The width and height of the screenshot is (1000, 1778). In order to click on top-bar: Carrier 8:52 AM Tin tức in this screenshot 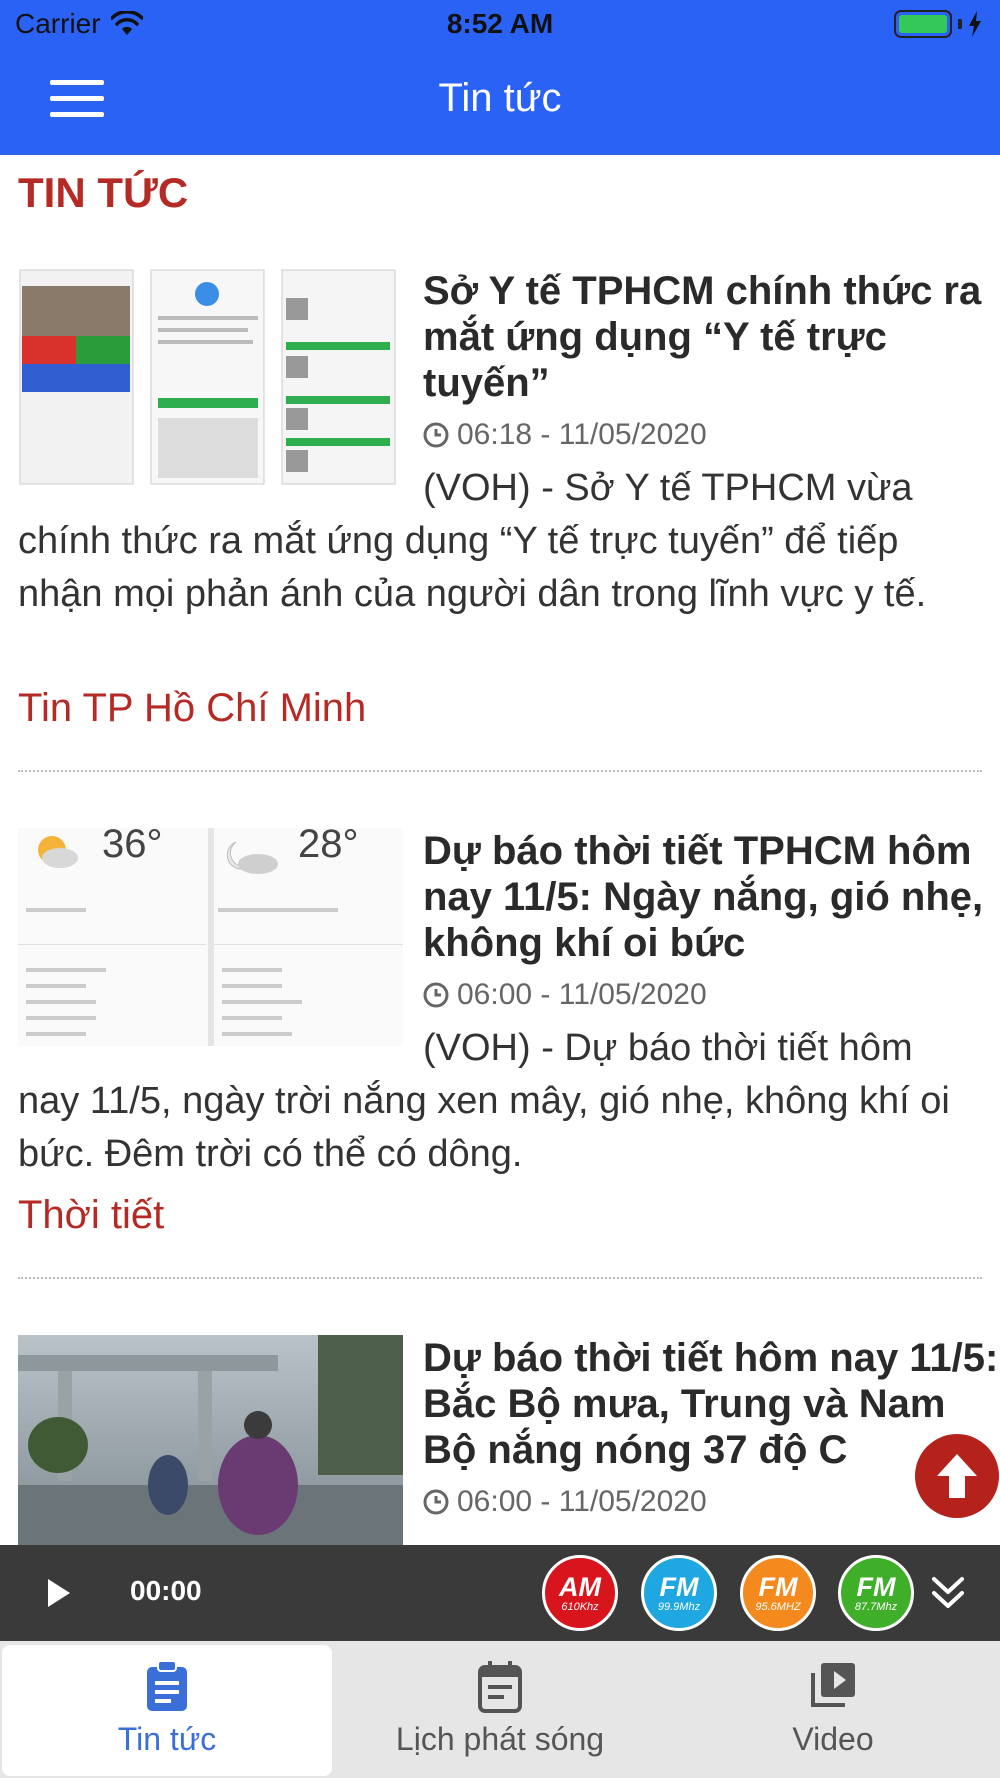, I will do `click(500, 77)`.